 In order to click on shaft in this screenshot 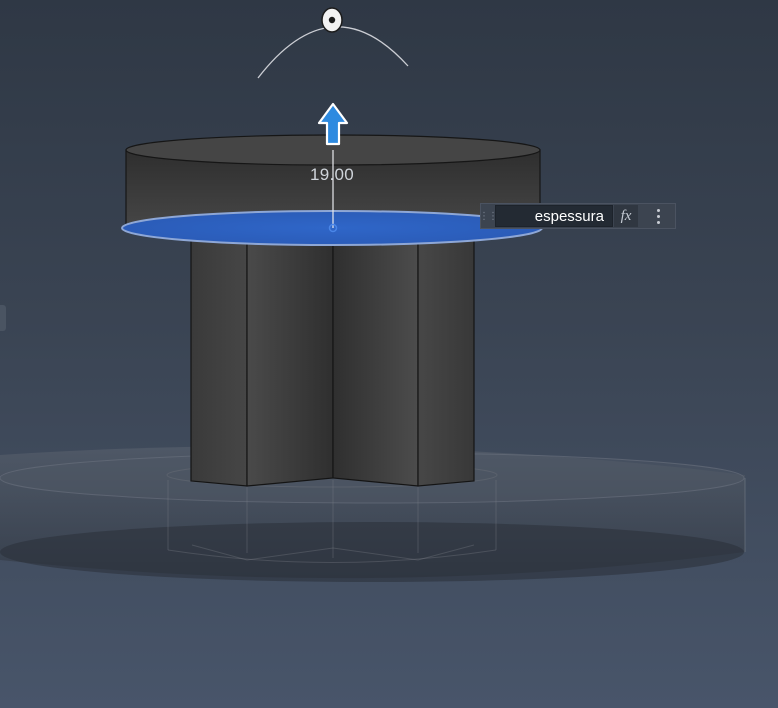, I will do `click(332, 362)`.